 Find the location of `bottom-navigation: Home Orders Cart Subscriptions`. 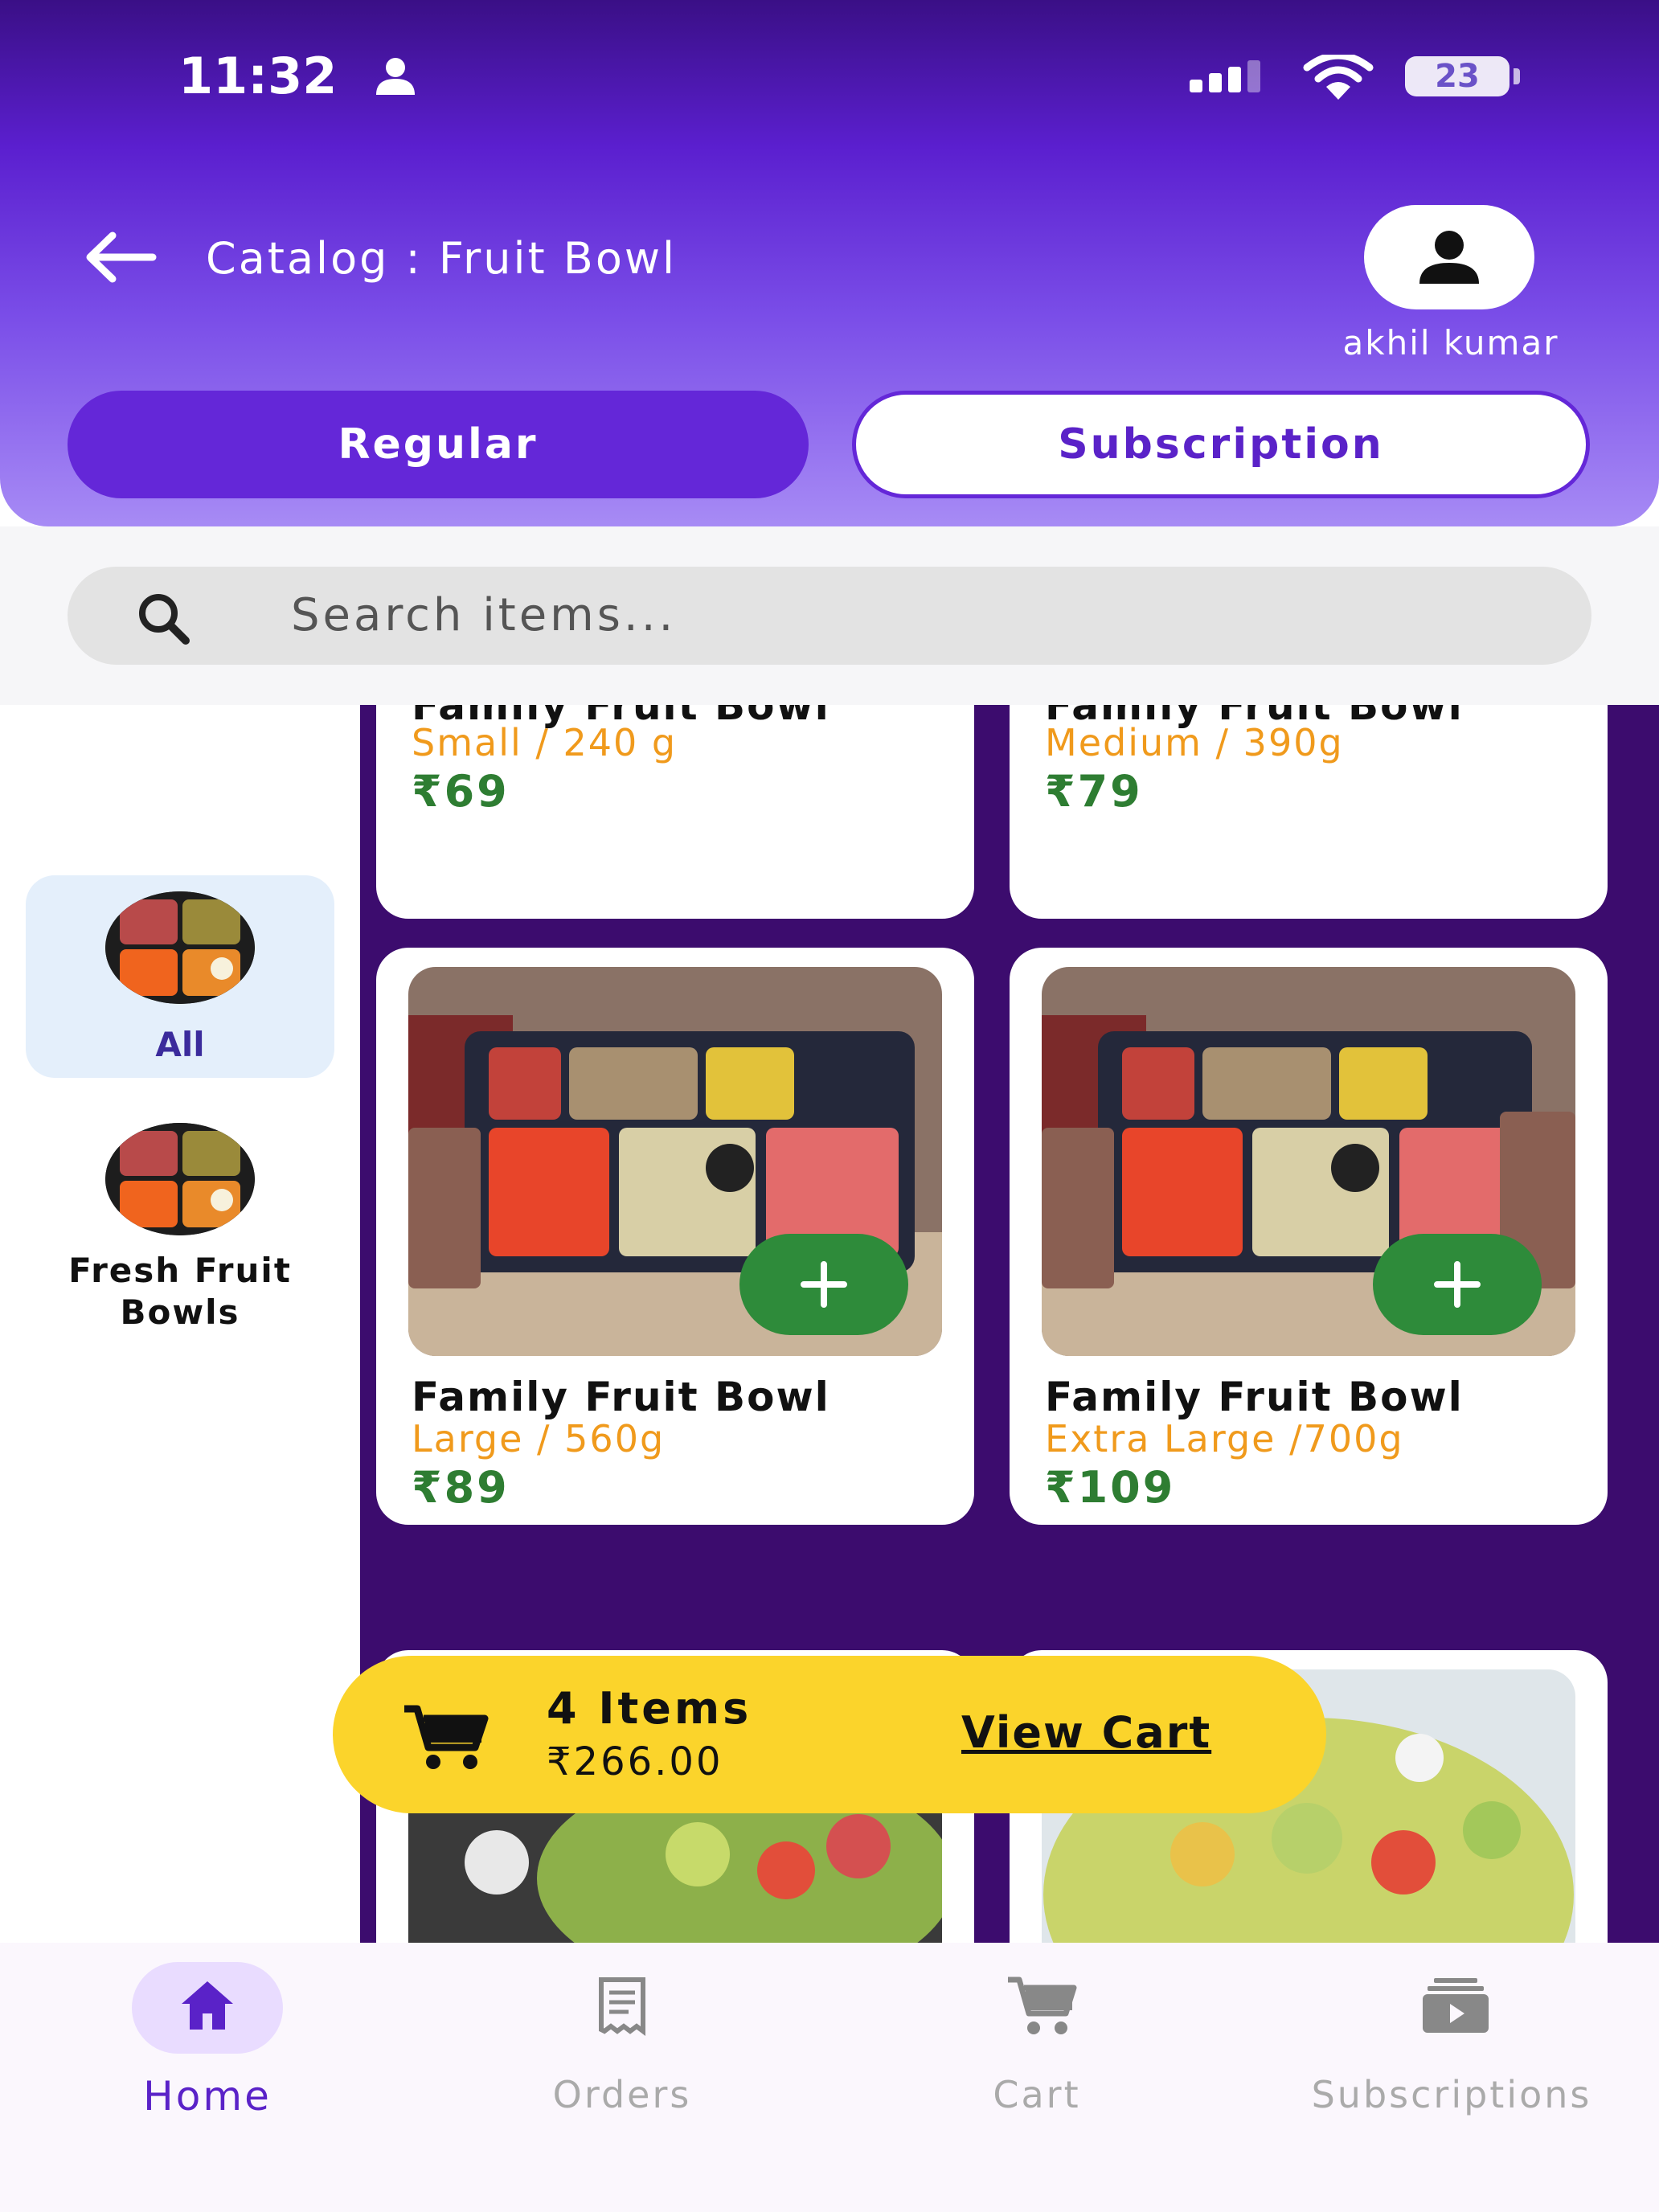

bottom-navigation: Home Orders Cart Subscriptions is located at coordinates (829, 2077).